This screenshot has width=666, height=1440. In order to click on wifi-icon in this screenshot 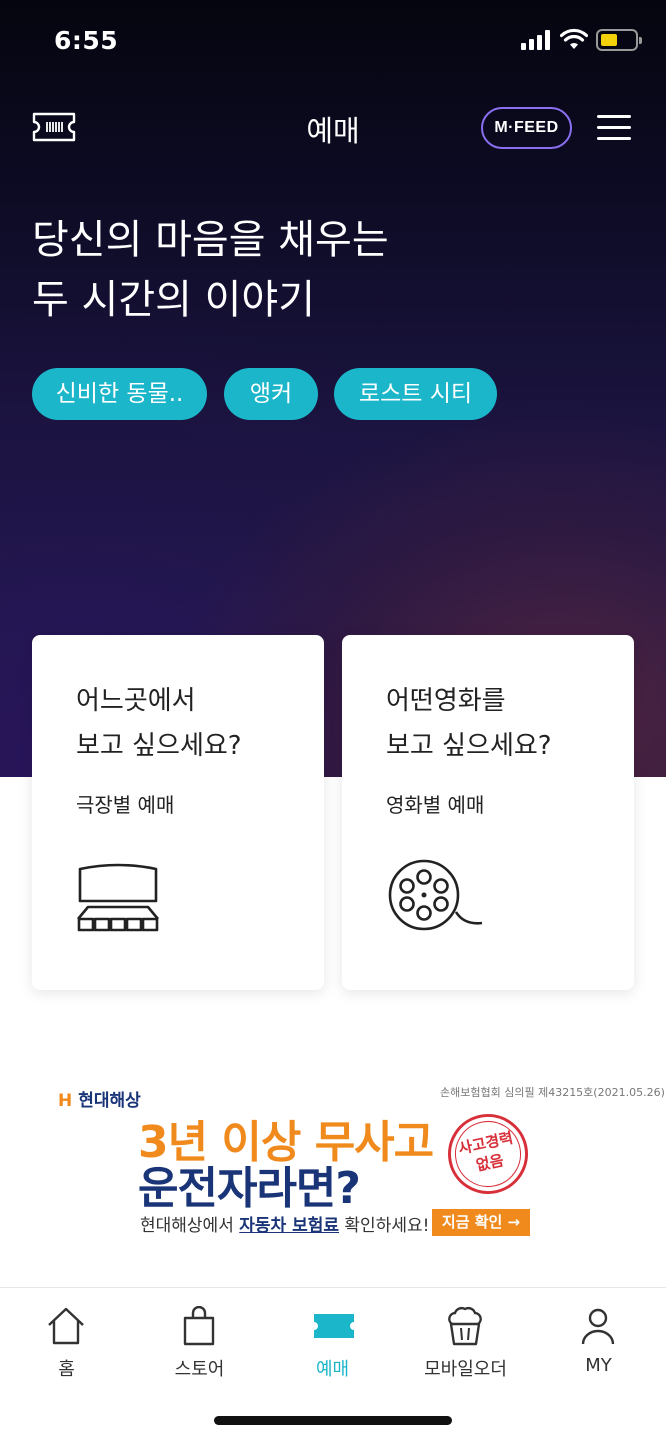, I will do `click(574, 38)`.